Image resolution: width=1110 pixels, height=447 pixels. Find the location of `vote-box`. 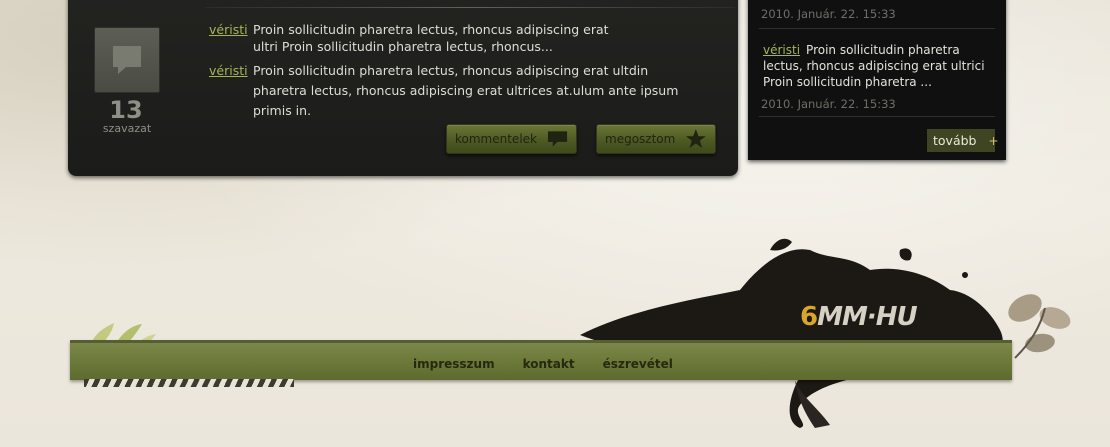

vote-box is located at coordinates (127, 60).